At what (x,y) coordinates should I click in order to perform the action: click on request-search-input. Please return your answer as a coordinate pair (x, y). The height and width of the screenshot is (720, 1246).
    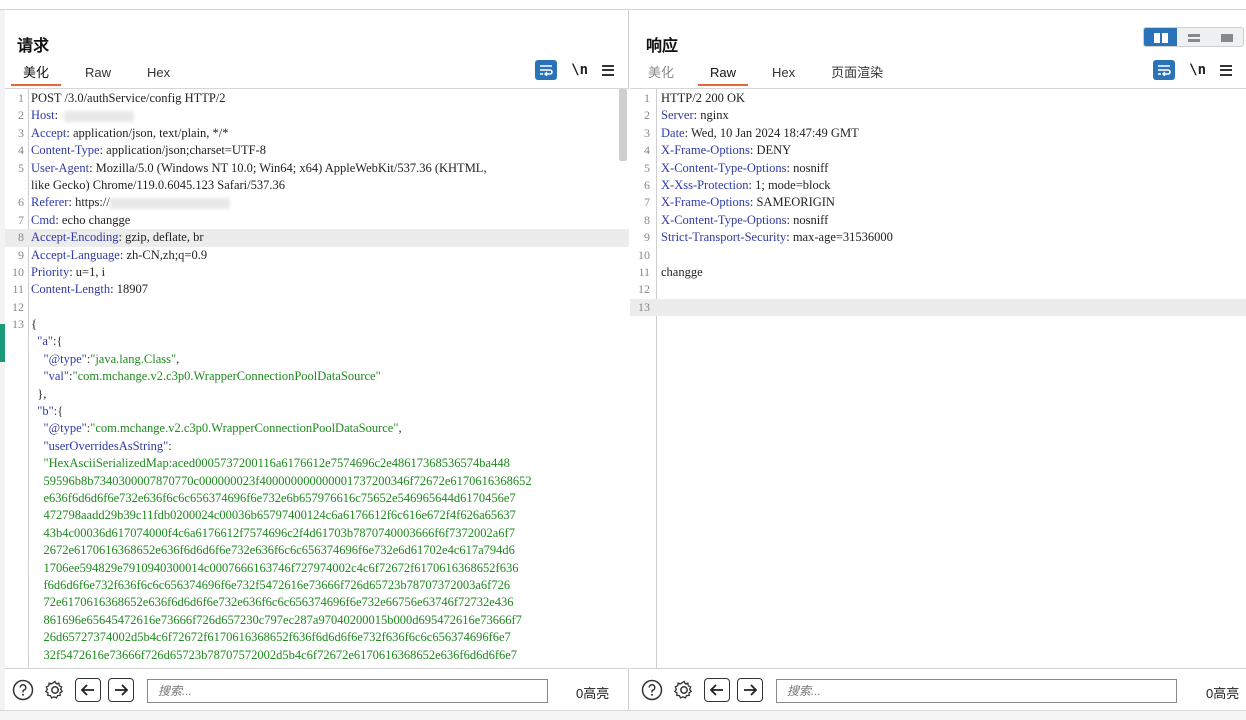
    Looking at the image, I should click on (347, 691).